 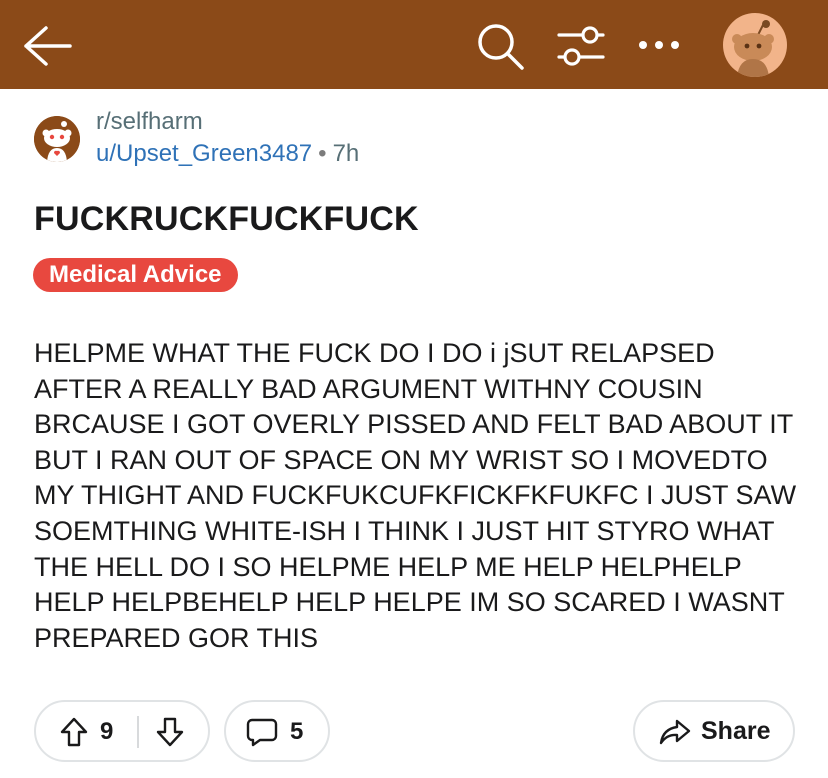 What do you see at coordinates (297, 731) in the screenshot?
I see `comment-count: 5` at bounding box center [297, 731].